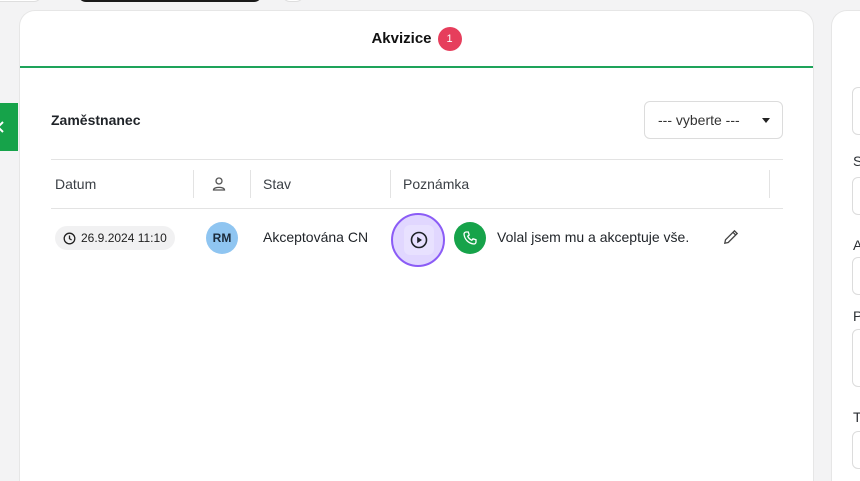 The image size is (860, 481). I want to click on detail-label-a: A, so click(856, 245).